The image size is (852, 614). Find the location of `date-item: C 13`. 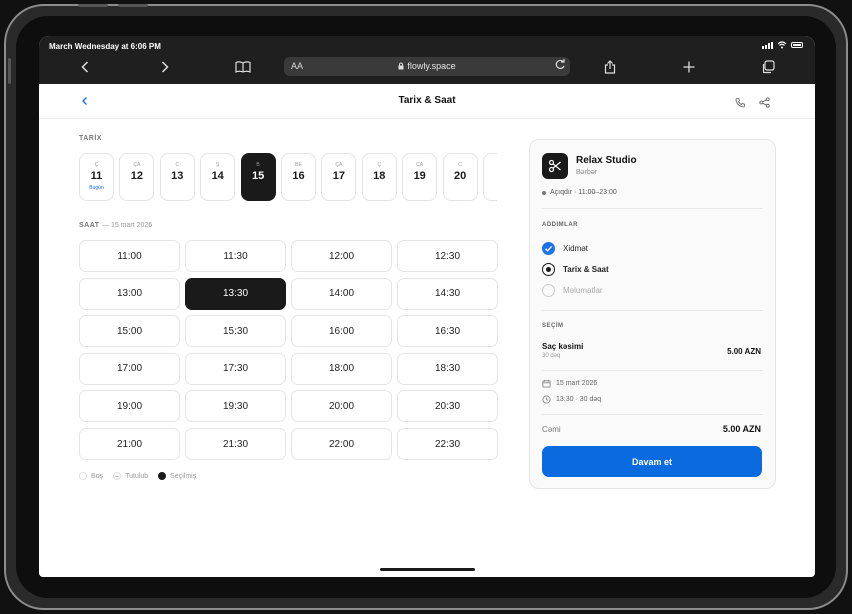

date-item: C 13 is located at coordinates (177, 177).